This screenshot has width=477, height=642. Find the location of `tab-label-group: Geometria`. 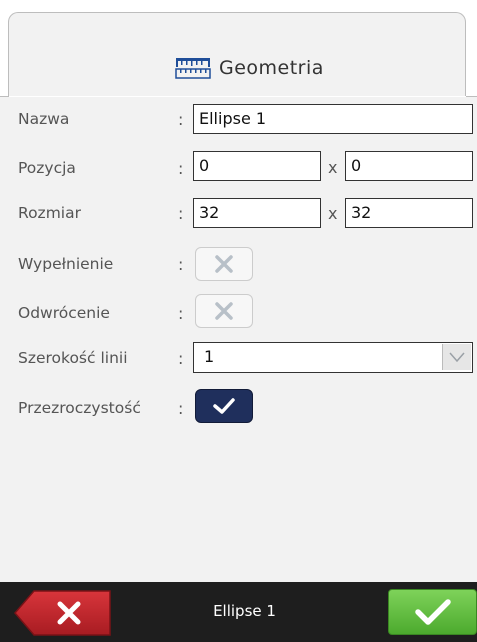

tab-label-group: Geometria is located at coordinates (249, 68).